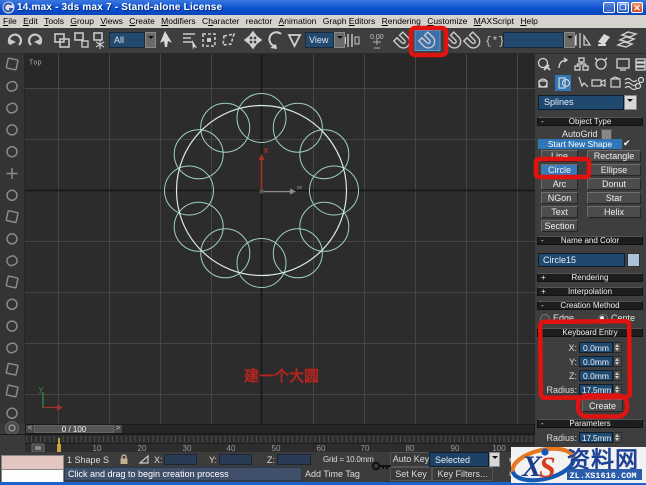 The image size is (646, 485). I want to click on svg-text: ZL.XS1616.COM, so click(603, 476).